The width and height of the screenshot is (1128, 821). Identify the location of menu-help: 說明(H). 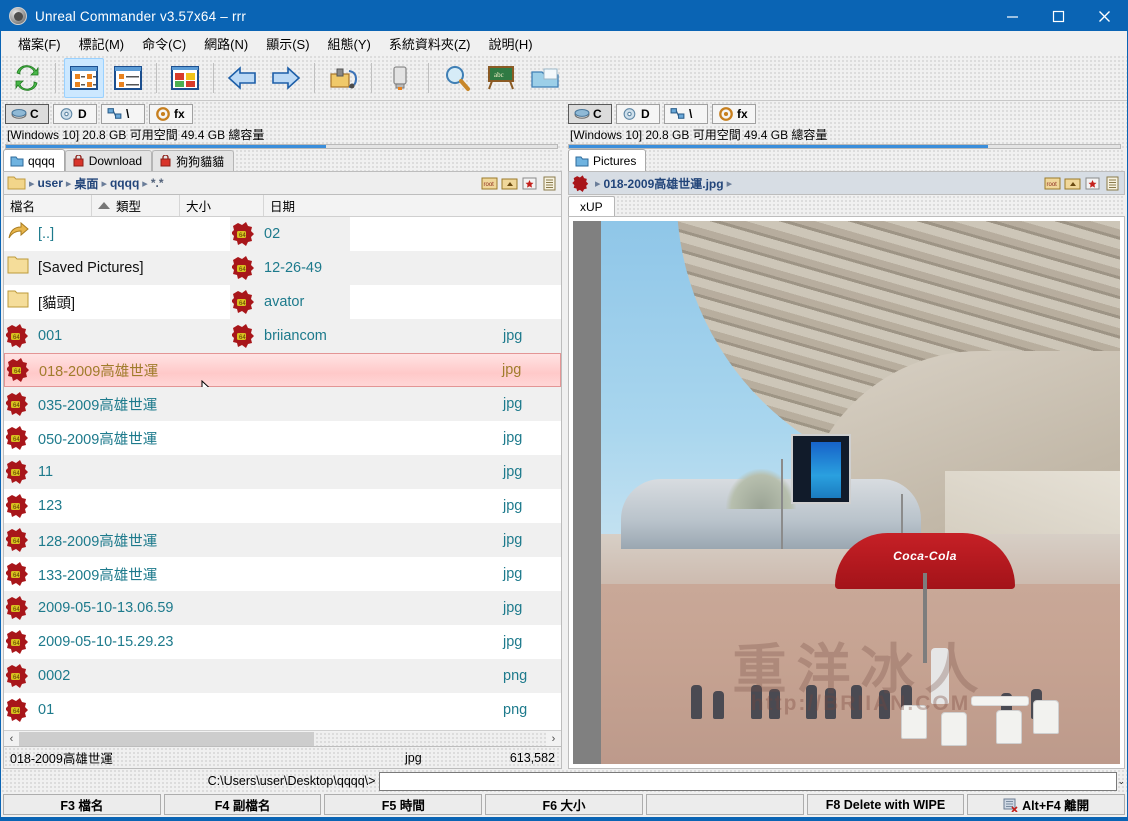
(511, 43).